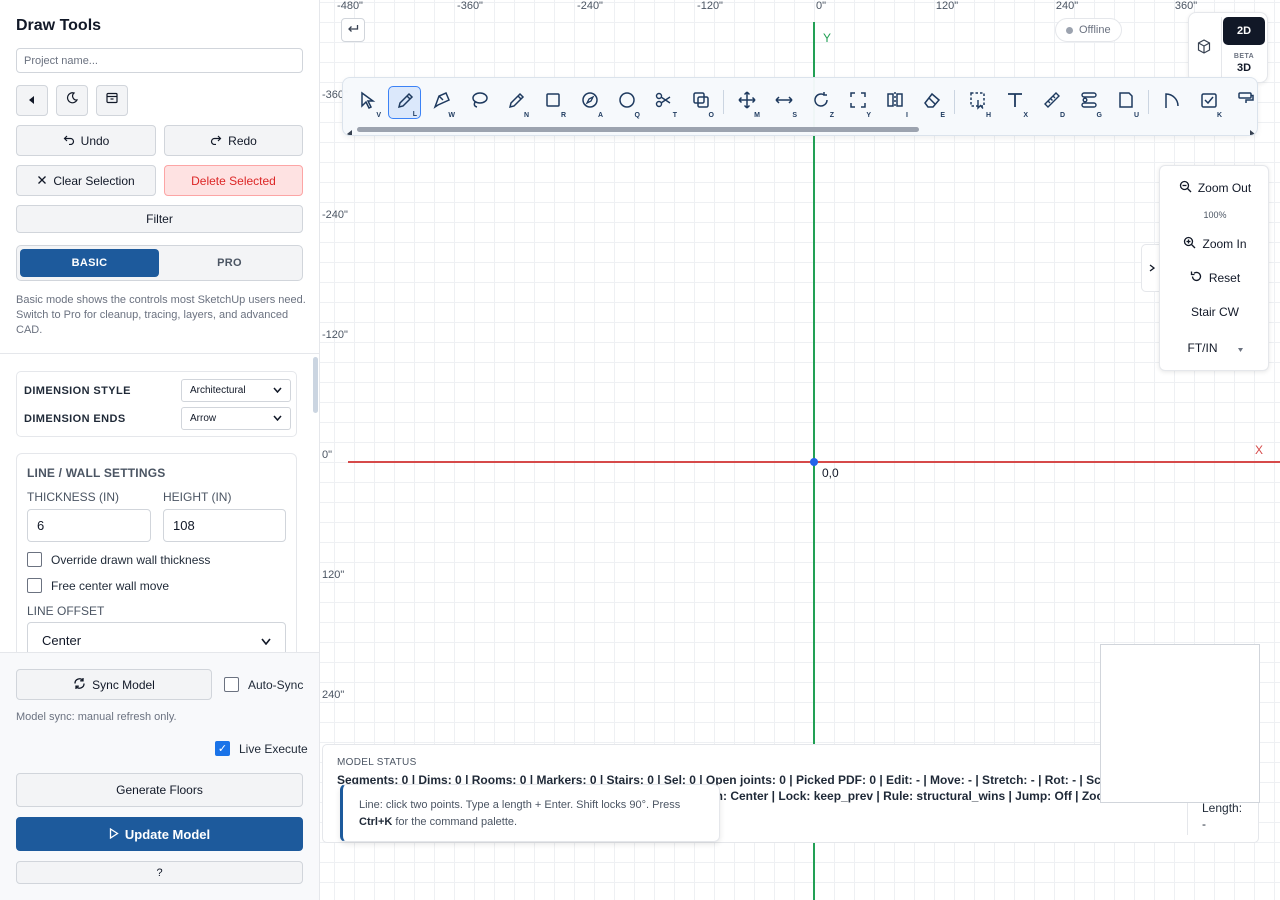  I want to click on live-execute-checkbox: ✓, so click(222, 748).